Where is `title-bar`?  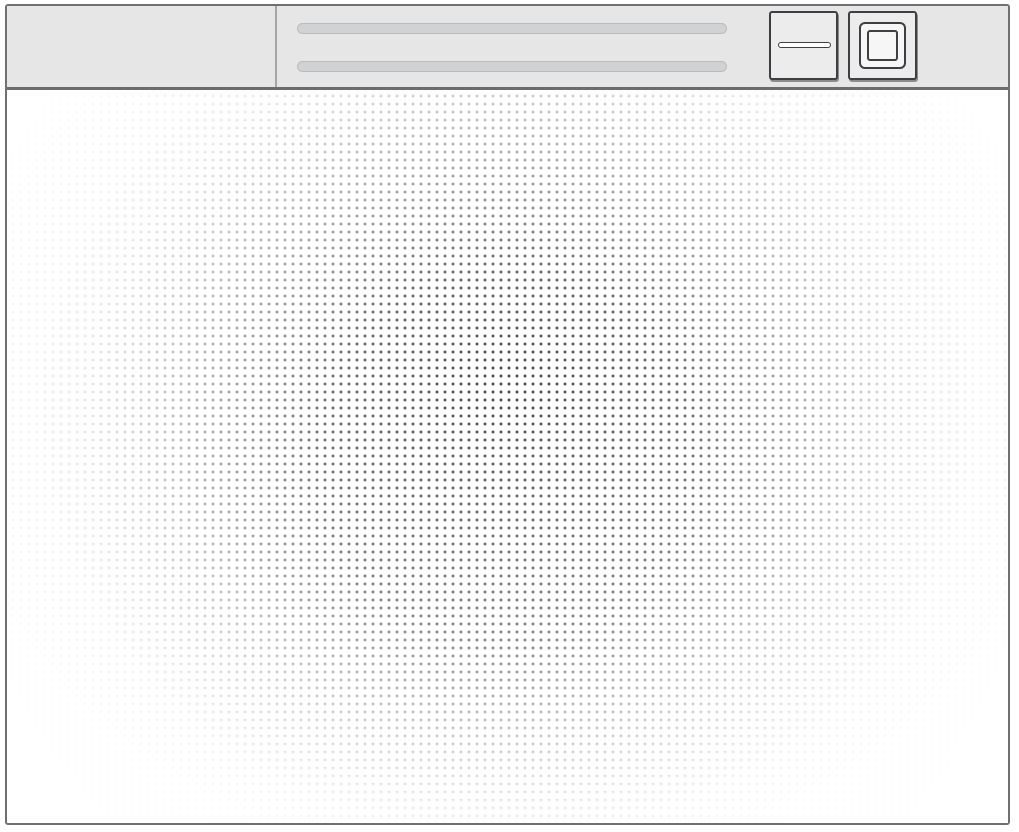 title-bar is located at coordinates (507, 48).